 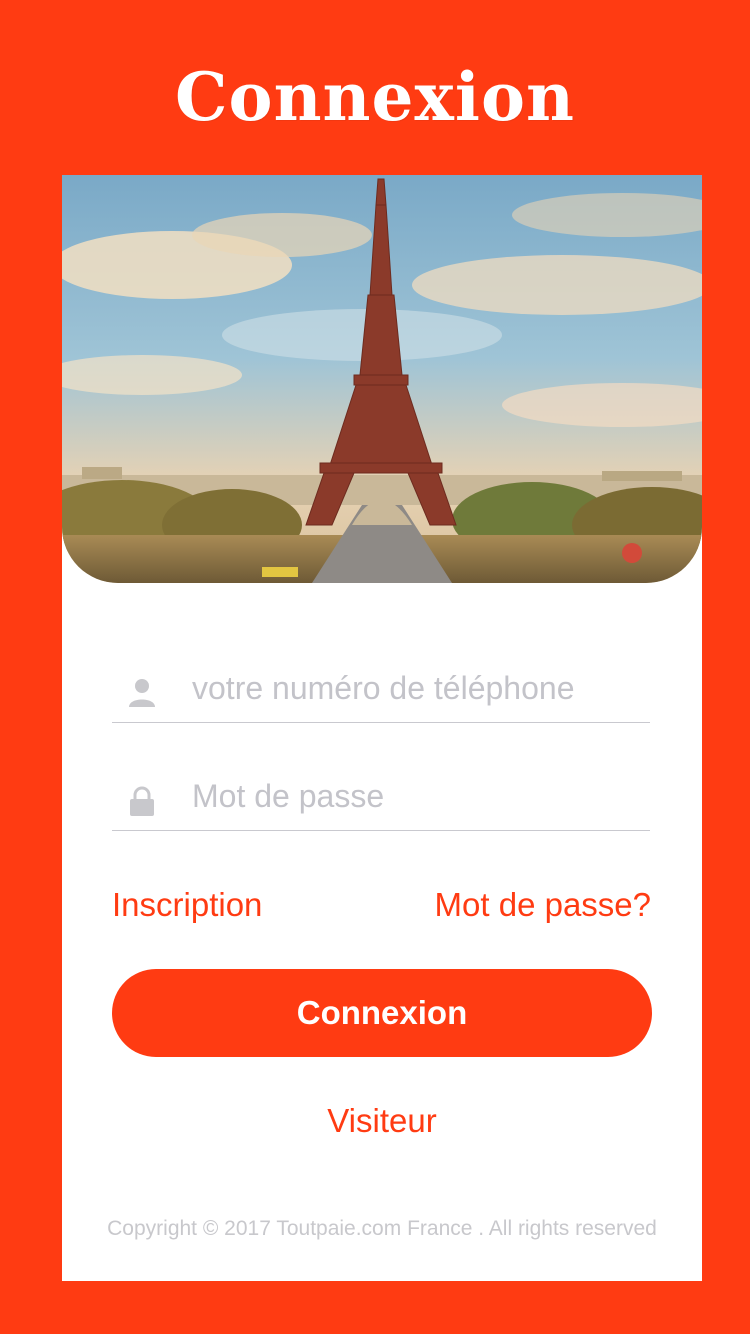 I want to click on phone-input, so click(x=417, y=688).